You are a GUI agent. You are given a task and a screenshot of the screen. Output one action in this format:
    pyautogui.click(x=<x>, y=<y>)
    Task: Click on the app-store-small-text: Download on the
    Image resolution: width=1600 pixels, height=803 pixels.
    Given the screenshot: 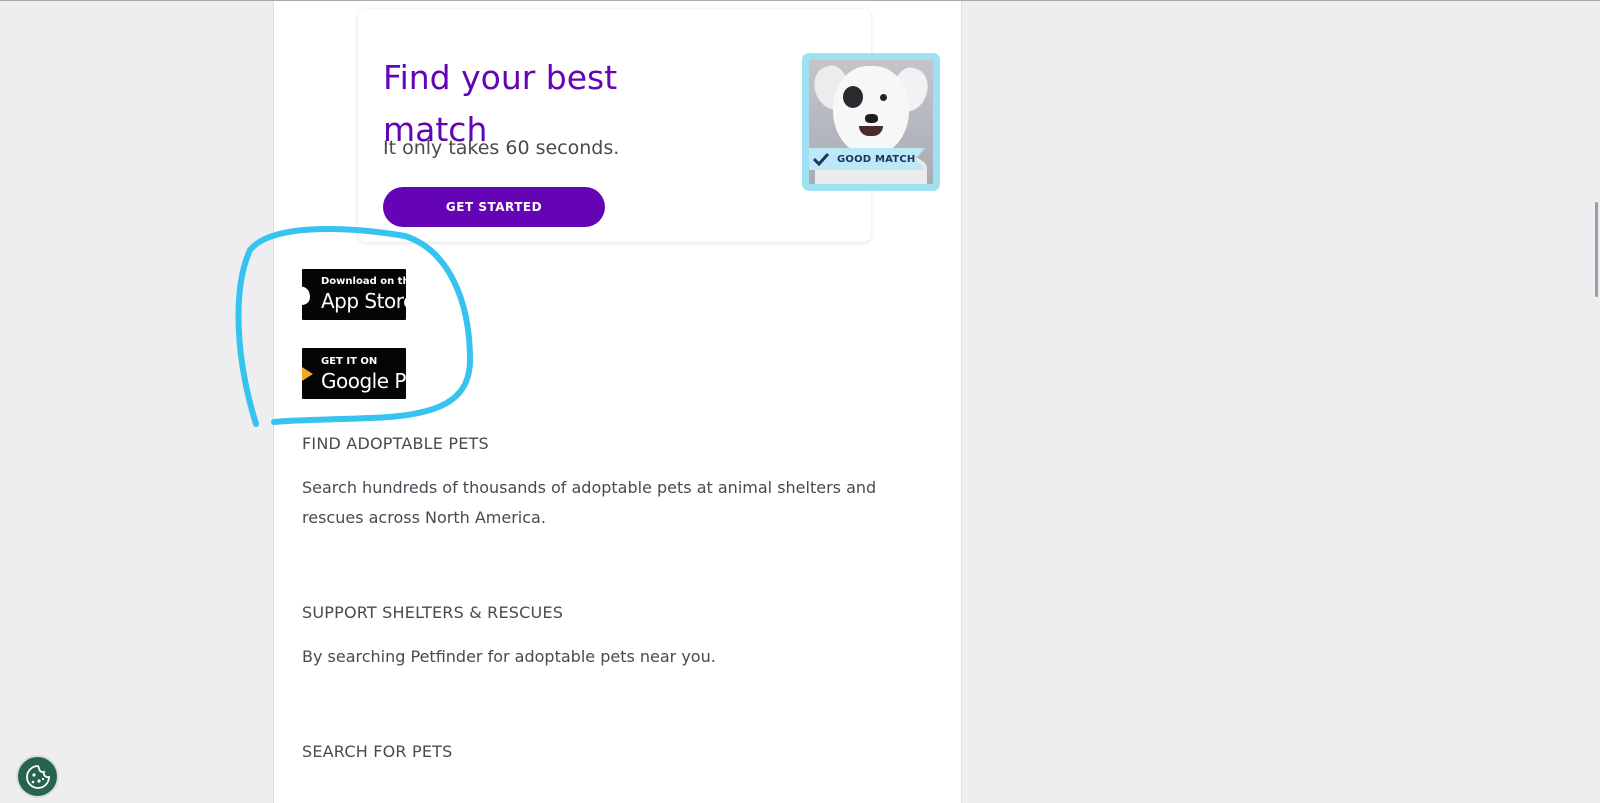 What is the action you would take?
    pyautogui.click(x=363, y=281)
    